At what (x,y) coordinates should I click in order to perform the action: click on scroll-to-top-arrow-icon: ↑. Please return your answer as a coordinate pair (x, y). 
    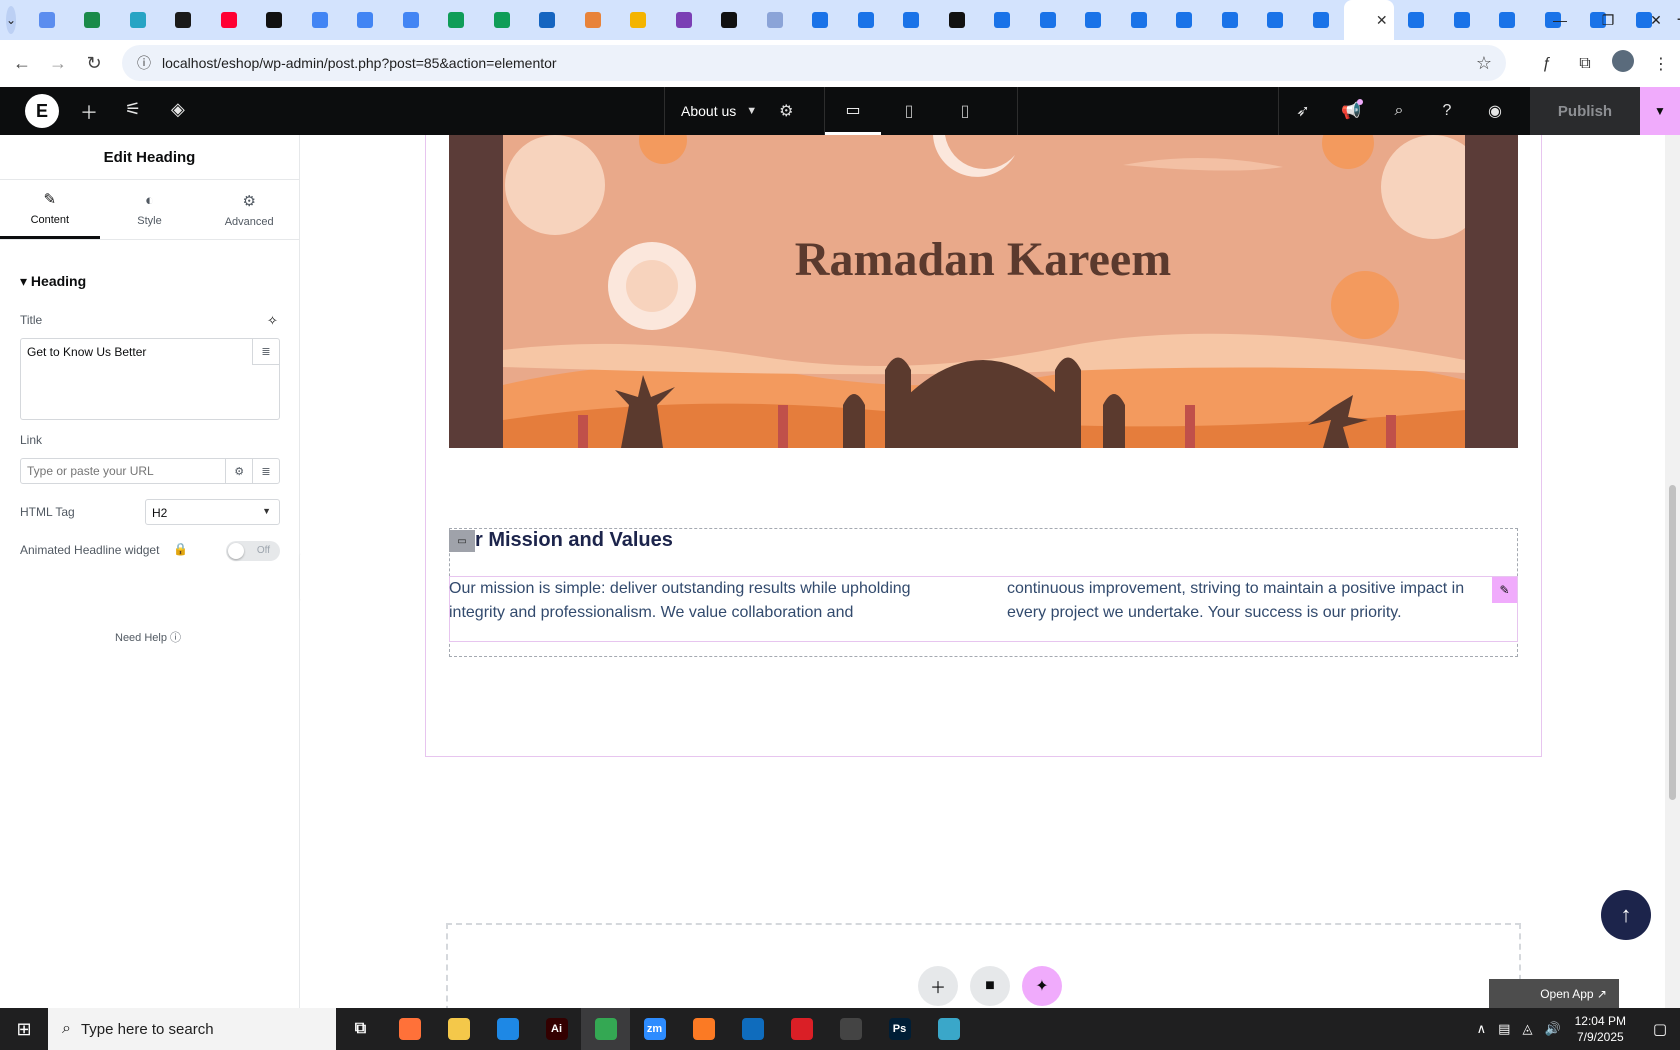
    Looking at the image, I should click on (1626, 915).